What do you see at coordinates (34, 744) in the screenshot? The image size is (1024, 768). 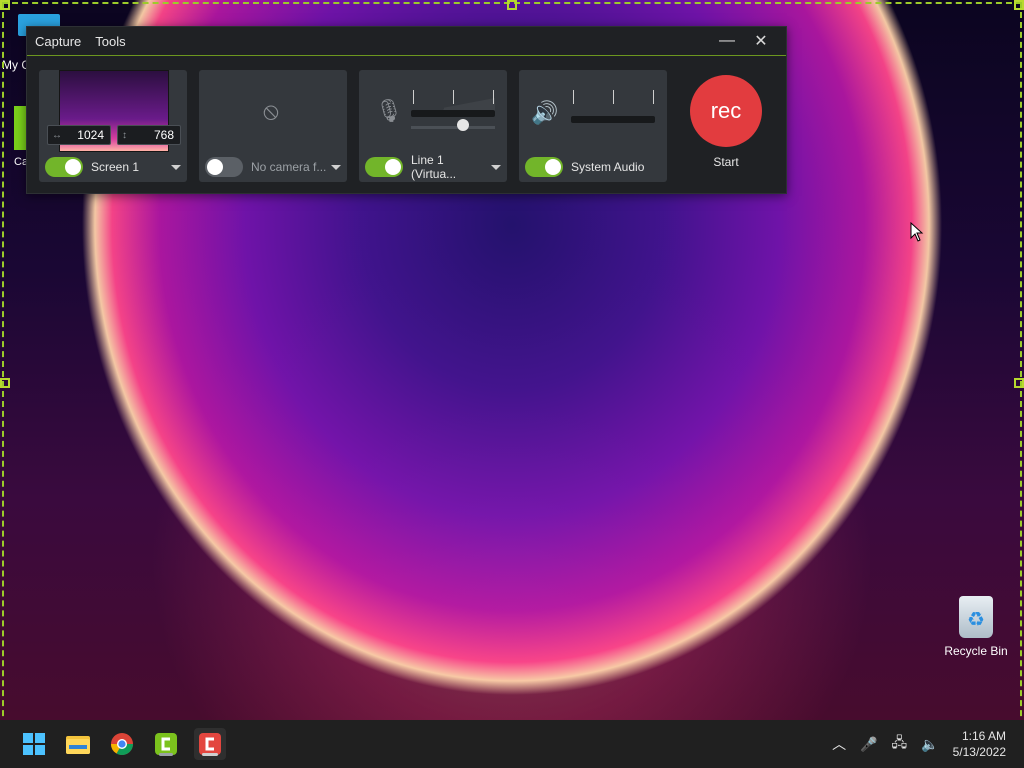 I see `start-windows-icon` at bounding box center [34, 744].